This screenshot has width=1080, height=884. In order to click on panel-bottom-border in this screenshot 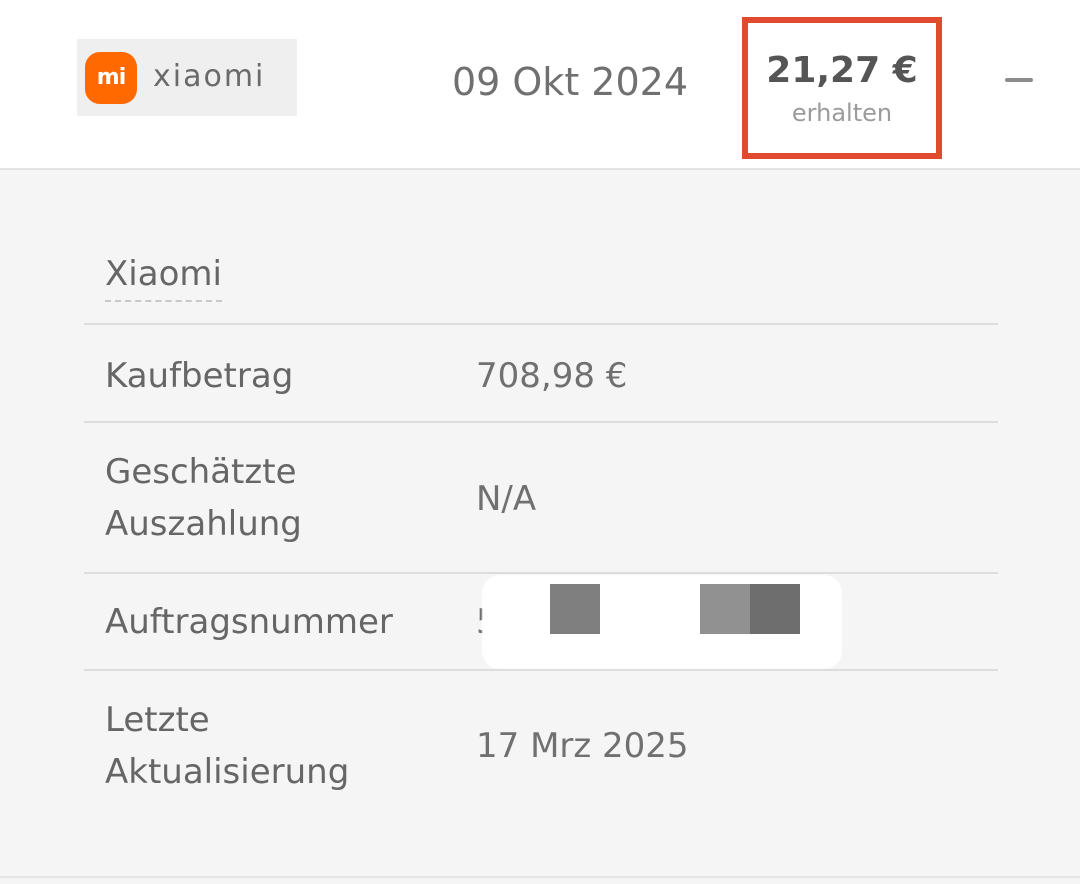, I will do `click(540, 877)`.